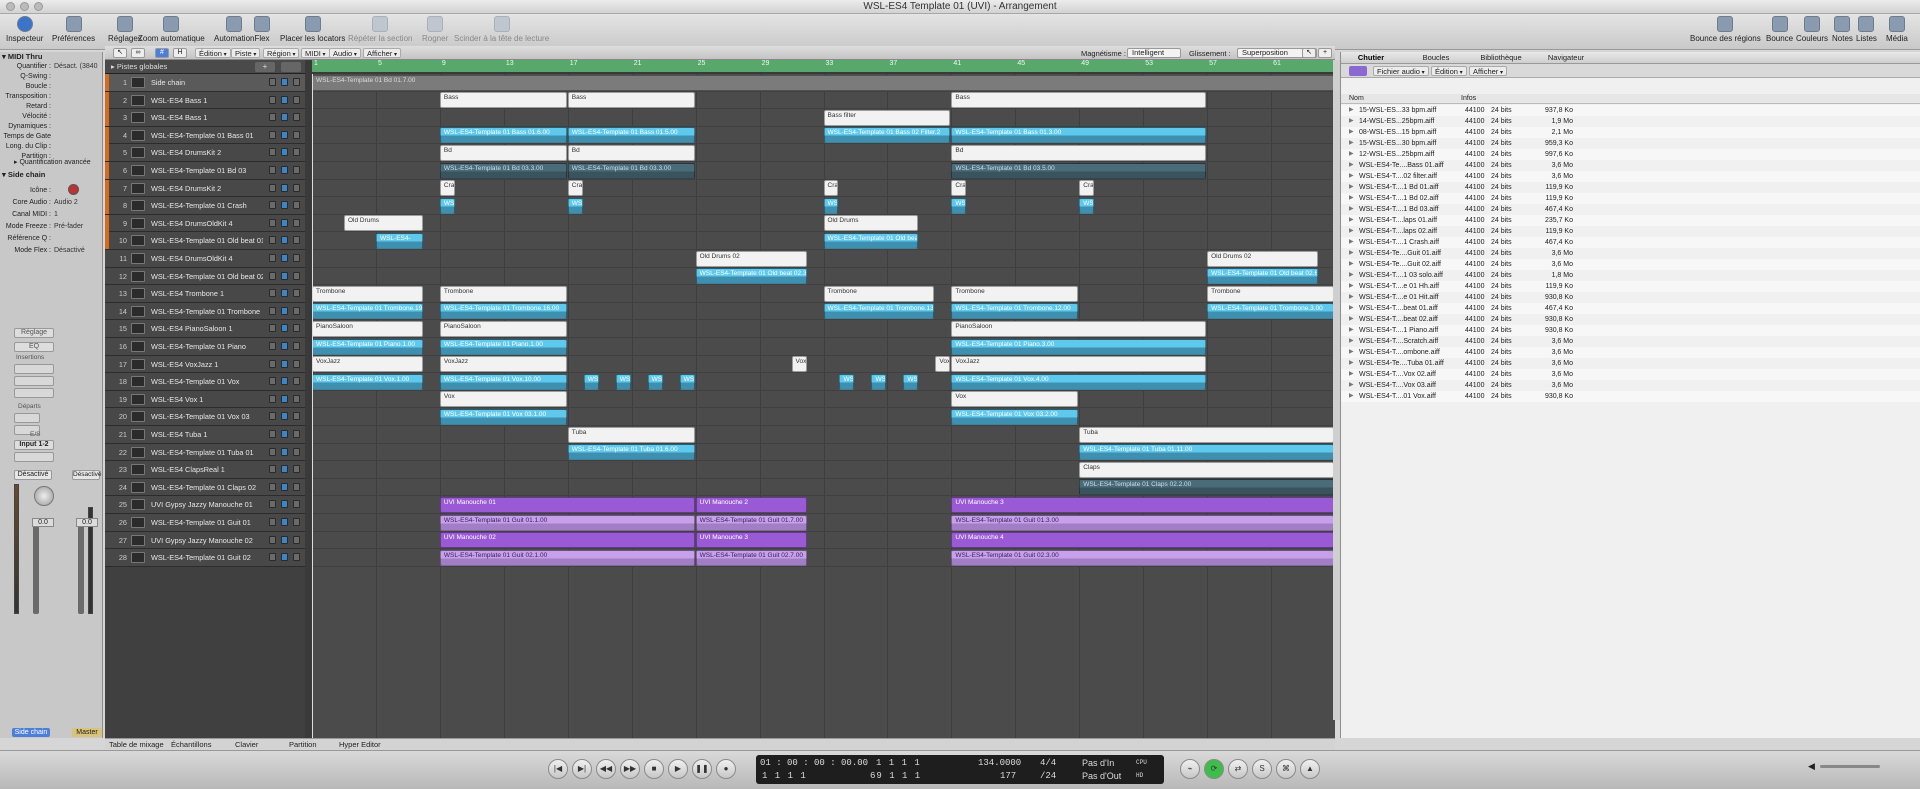 This screenshot has height=789, width=1920. I want to click on track-header: 26 WSL-ES4-Template 01 Guit 01, so click(205, 523).